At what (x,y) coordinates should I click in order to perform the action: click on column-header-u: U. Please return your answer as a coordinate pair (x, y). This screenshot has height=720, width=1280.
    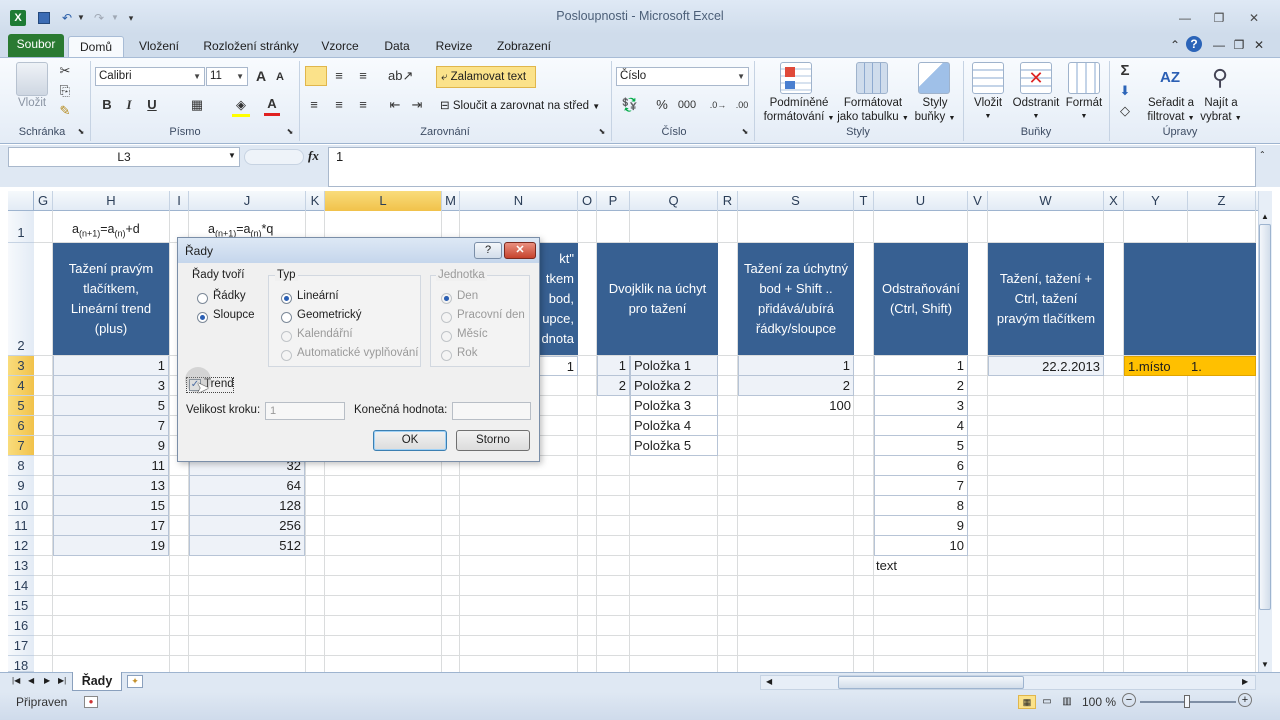
    Looking at the image, I should click on (921, 201).